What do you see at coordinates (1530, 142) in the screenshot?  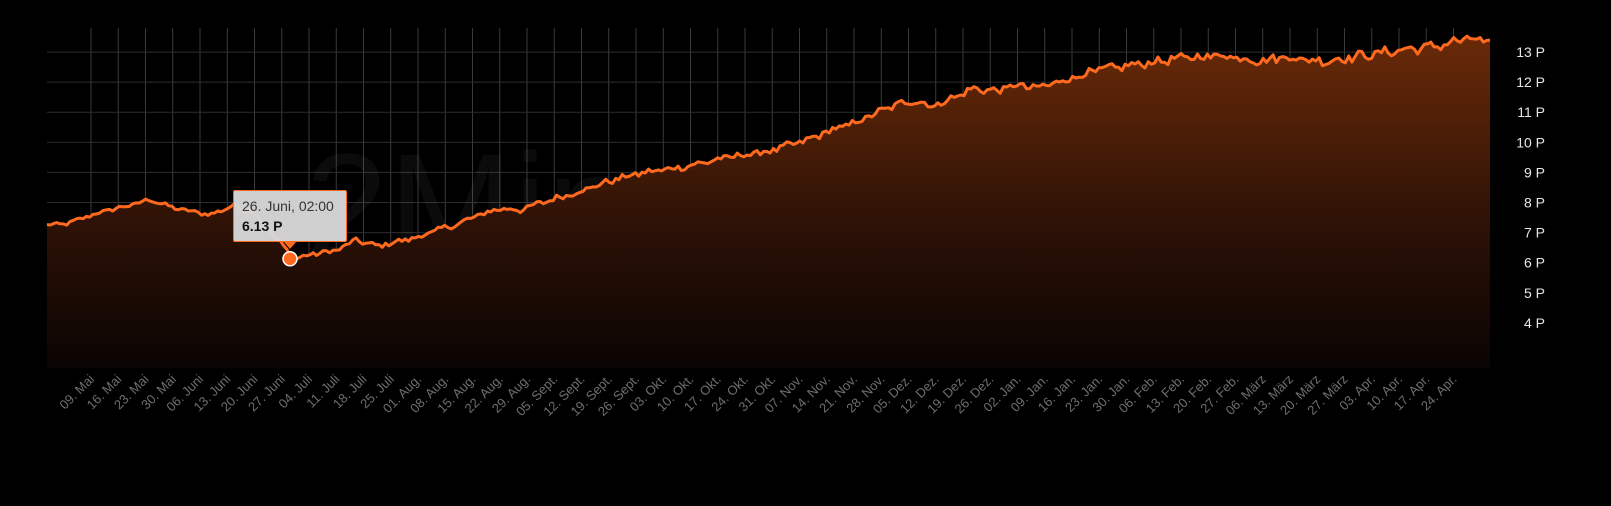 I see `y-tick-label: 10 P` at bounding box center [1530, 142].